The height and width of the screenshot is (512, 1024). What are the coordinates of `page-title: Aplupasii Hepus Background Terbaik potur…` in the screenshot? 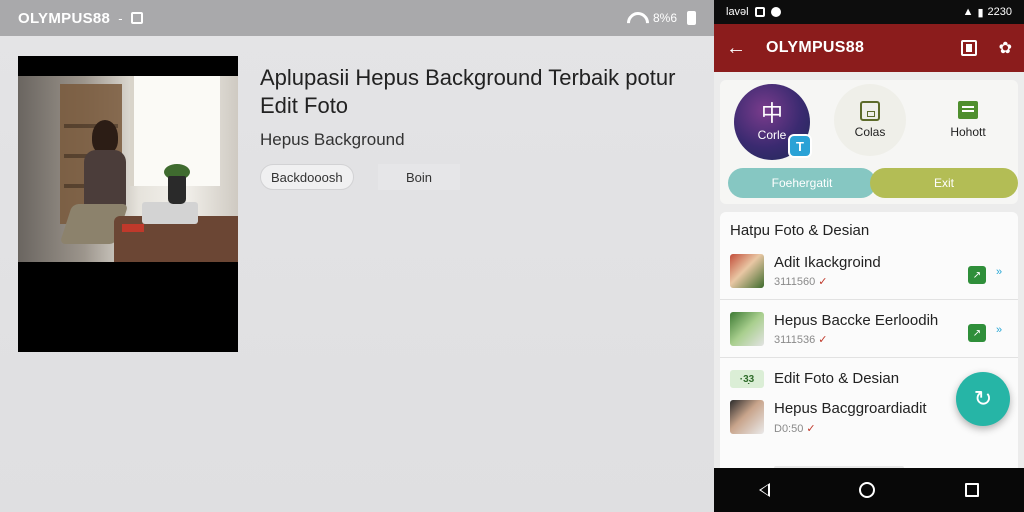 It's located at (468, 91).